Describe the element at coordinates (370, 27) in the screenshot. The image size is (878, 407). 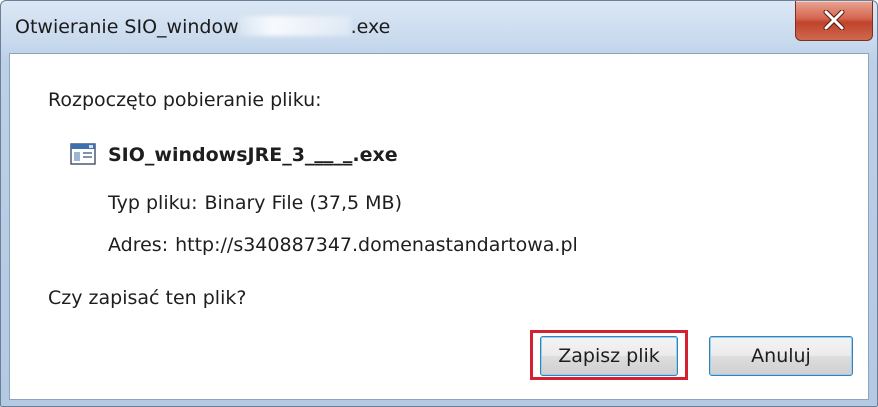
I see `window-title-suffix: .exe` at that location.